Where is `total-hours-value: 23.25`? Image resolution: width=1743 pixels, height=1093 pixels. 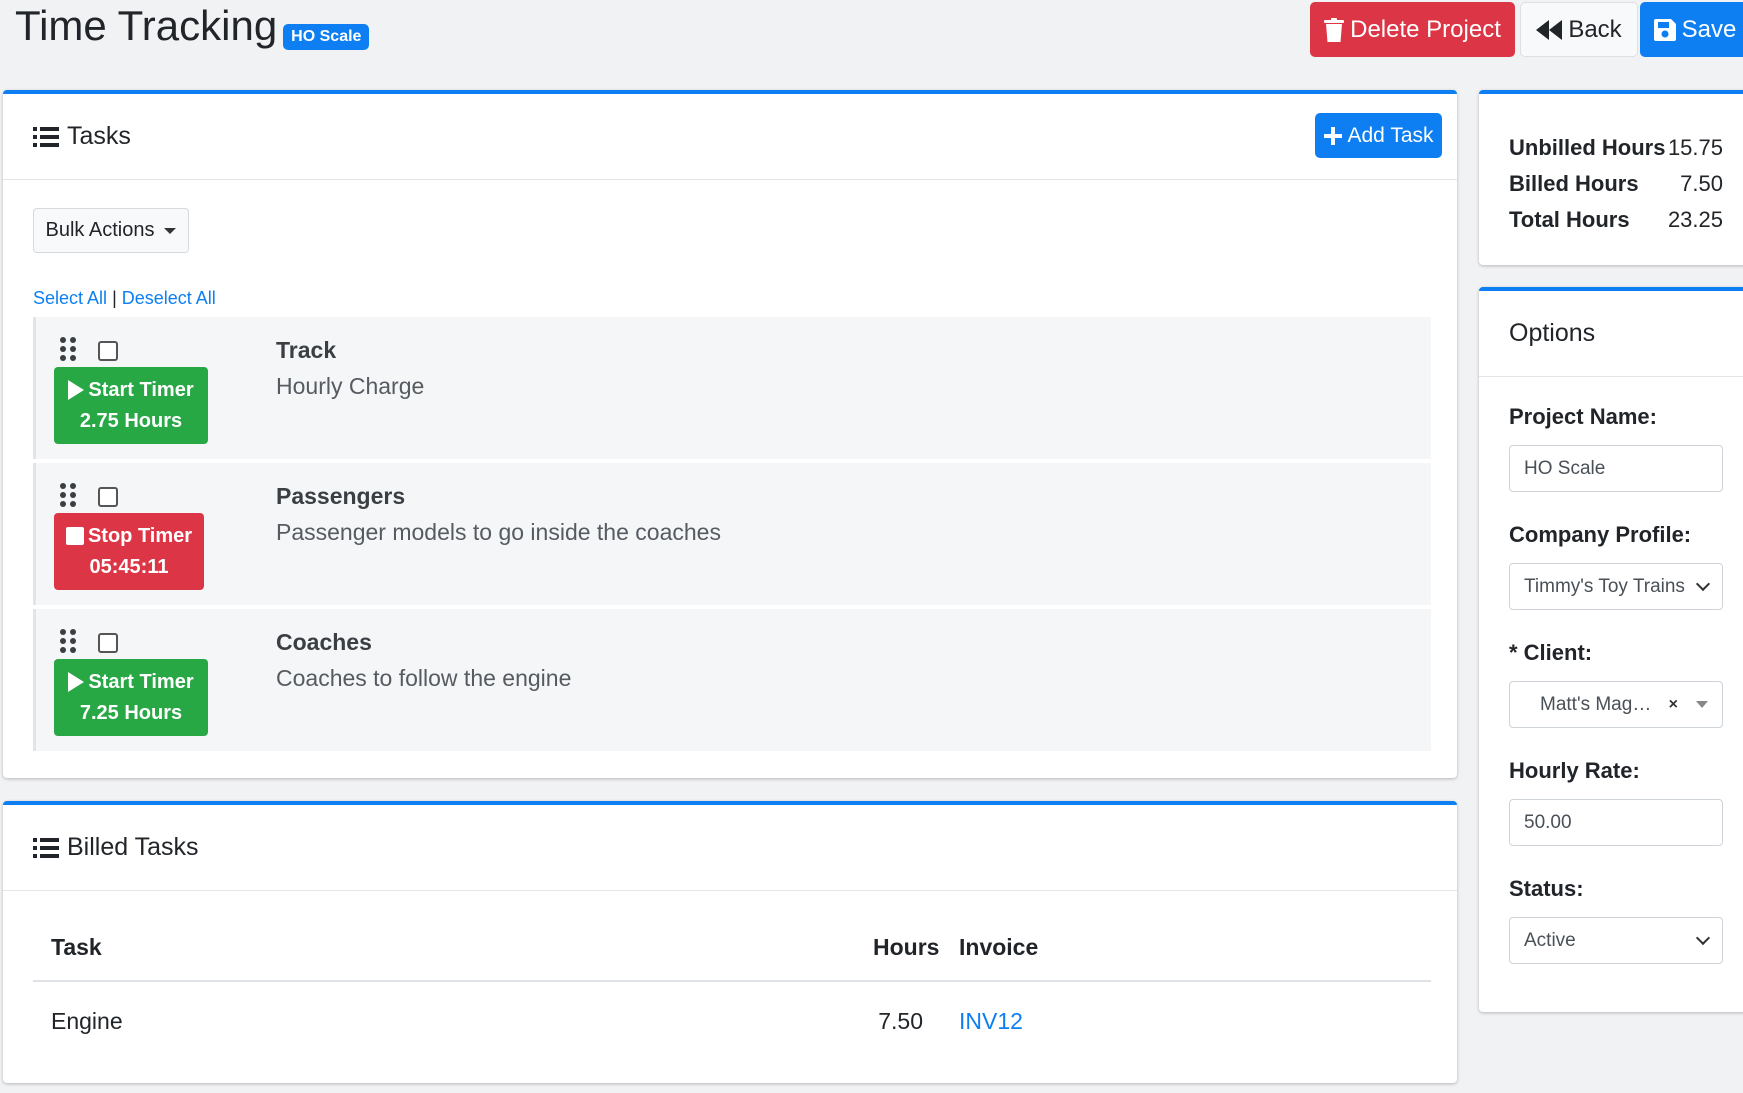 total-hours-value: 23.25 is located at coordinates (1695, 219).